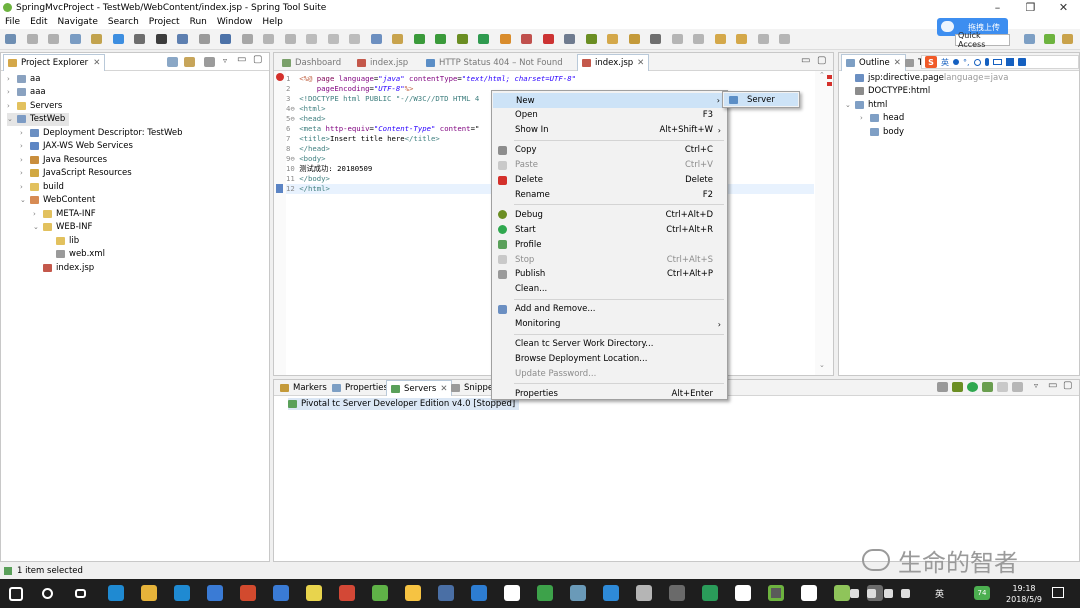  Describe the element at coordinates (1021, 62) in the screenshot. I see `tools-icon` at that location.